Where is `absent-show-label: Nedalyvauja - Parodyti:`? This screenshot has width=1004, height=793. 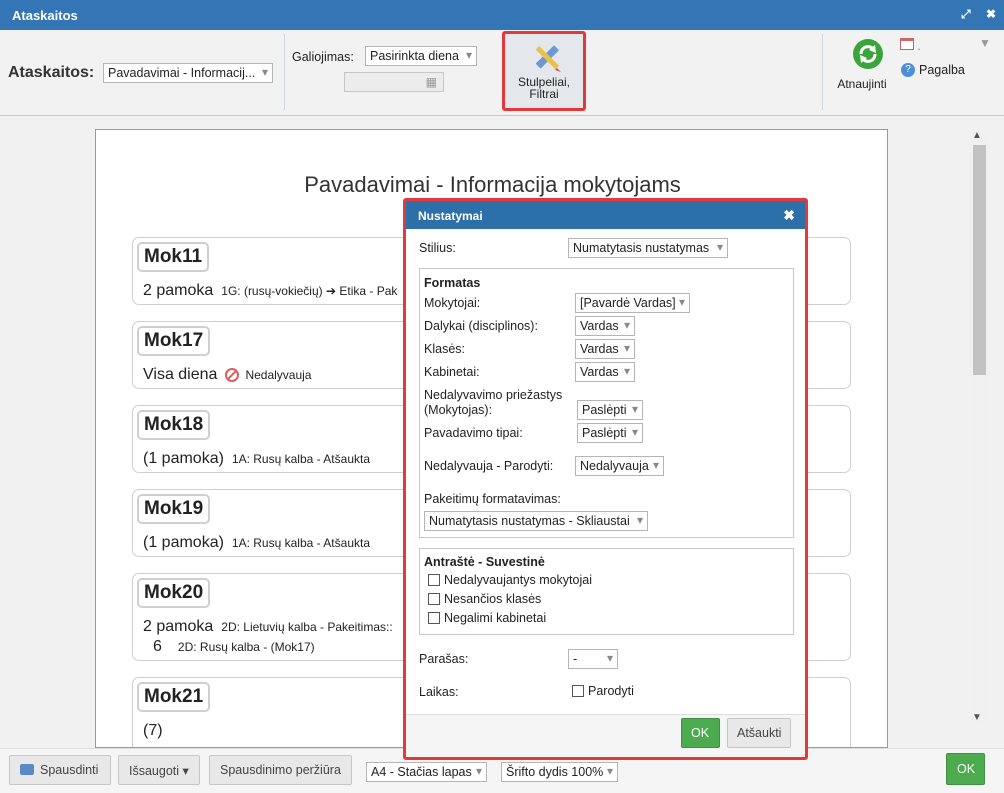
absent-show-label: Nedalyvauja - Parodyti: is located at coordinates (489, 466).